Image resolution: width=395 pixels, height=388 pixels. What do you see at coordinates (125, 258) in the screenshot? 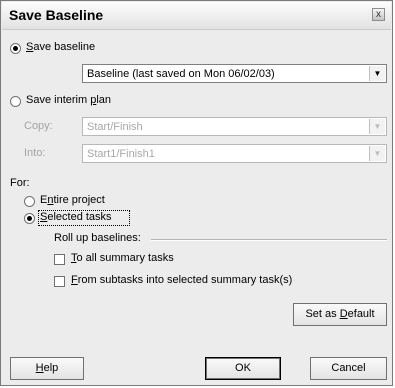
I see `to-all-label-rest: o all summary tasks` at bounding box center [125, 258].